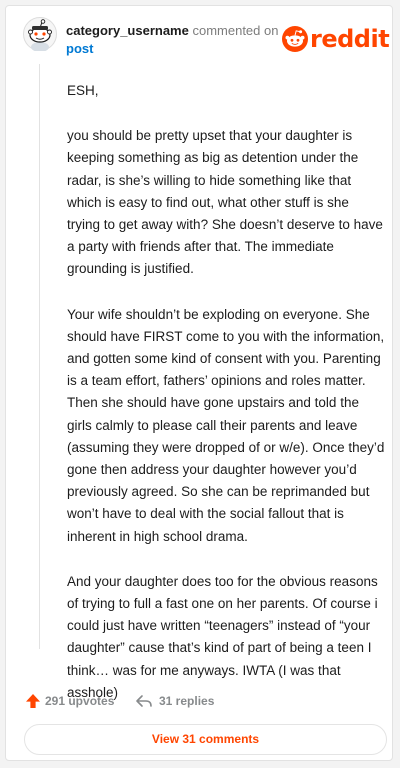 The height and width of the screenshot is (768, 400). What do you see at coordinates (187, 701) in the screenshot?
I see `reply-count: 31 replies` at bounding box center [187, 701].